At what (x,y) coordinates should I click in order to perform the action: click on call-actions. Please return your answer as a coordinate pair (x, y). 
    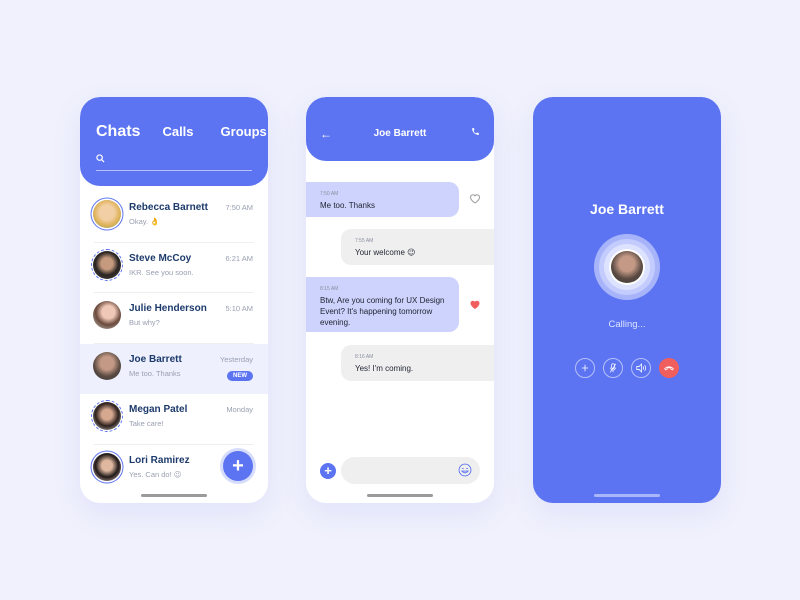
    Looking at the image, I should click on (627, 368).